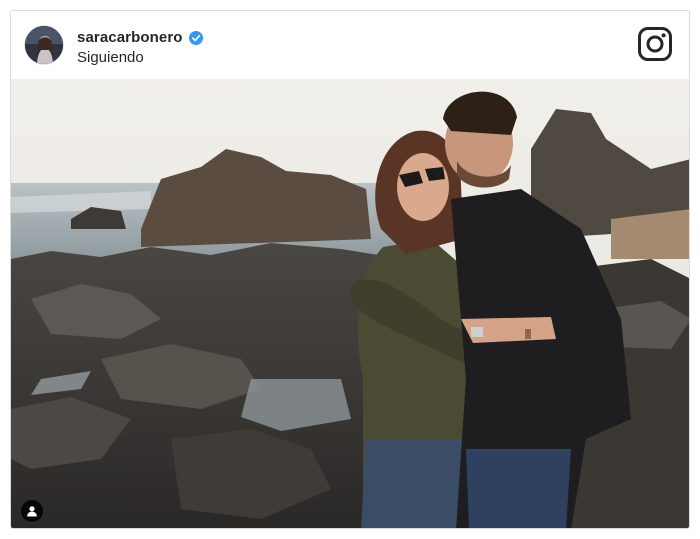  Describe the element at coordinates (110, 57) in the screenshot. I see `follow-status: Siguiendo` at that location.